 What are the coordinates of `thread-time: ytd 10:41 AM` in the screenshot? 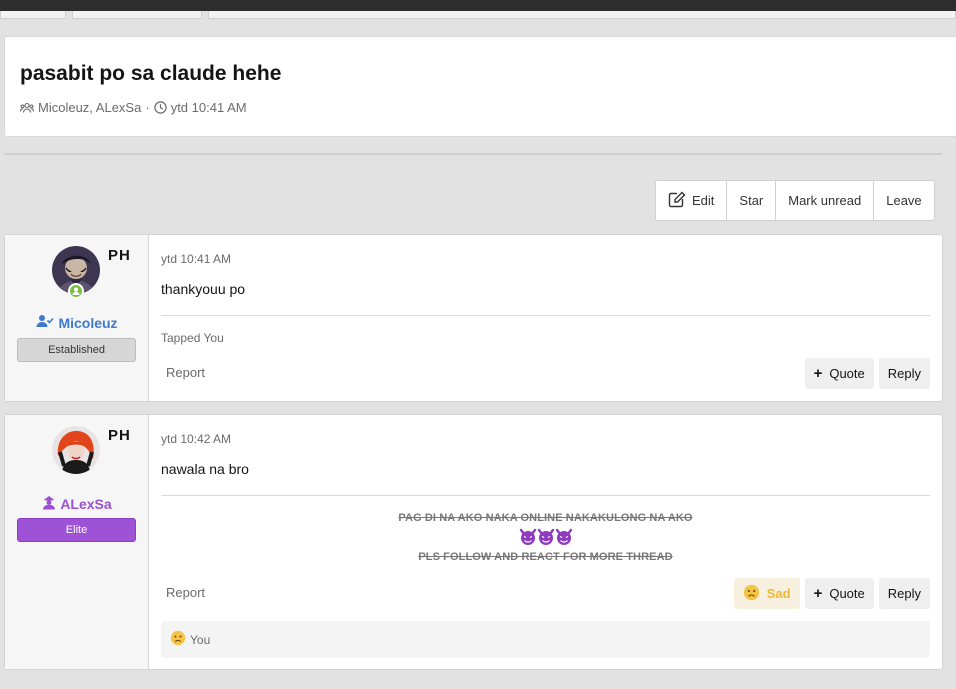 It's located at (209, 107).